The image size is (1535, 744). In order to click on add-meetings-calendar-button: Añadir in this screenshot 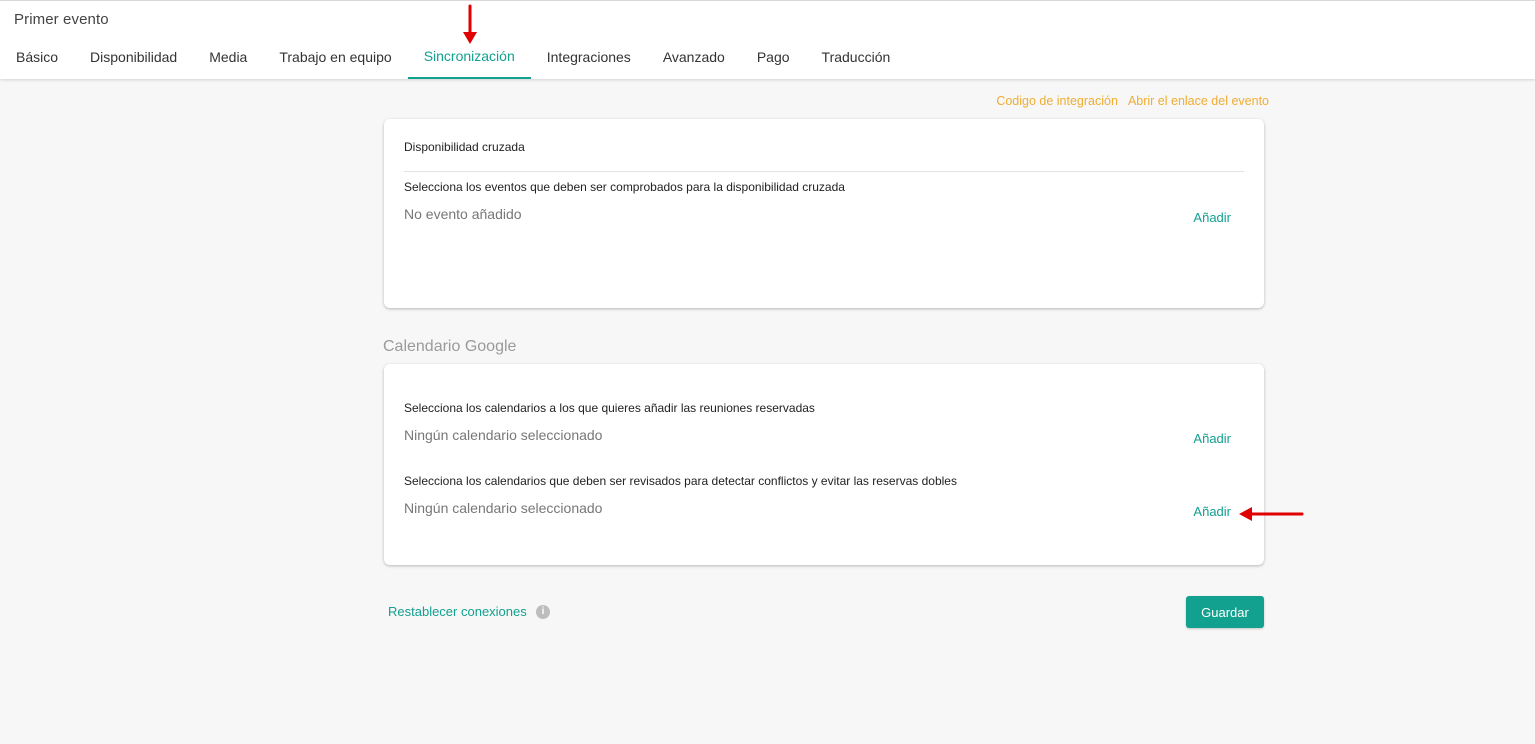, I will do `click(1212, 438)`.